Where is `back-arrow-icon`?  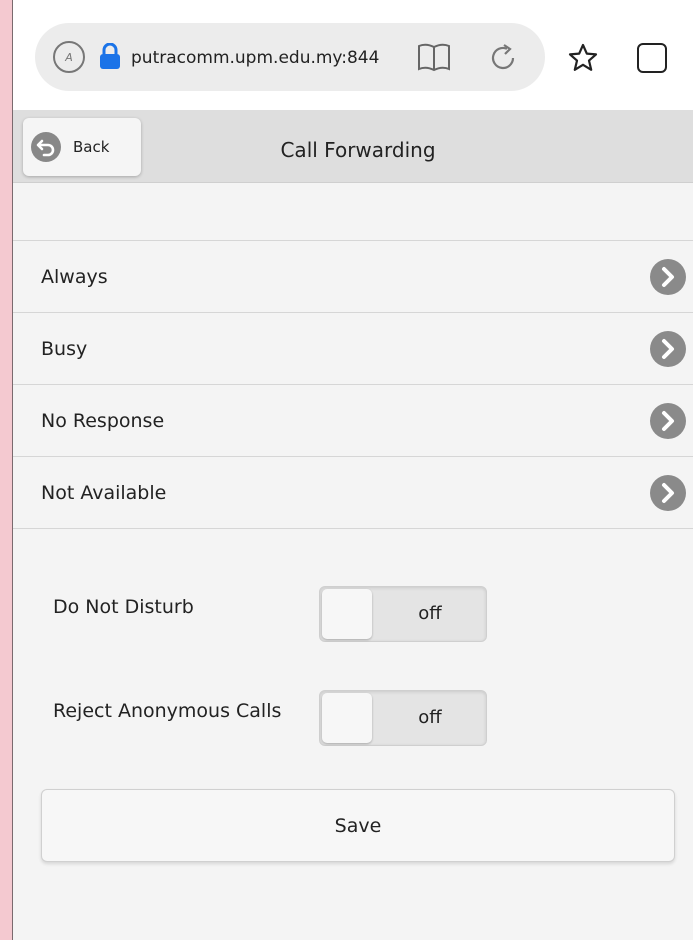 back-arrow-icon is located at coordinates (46, 147).